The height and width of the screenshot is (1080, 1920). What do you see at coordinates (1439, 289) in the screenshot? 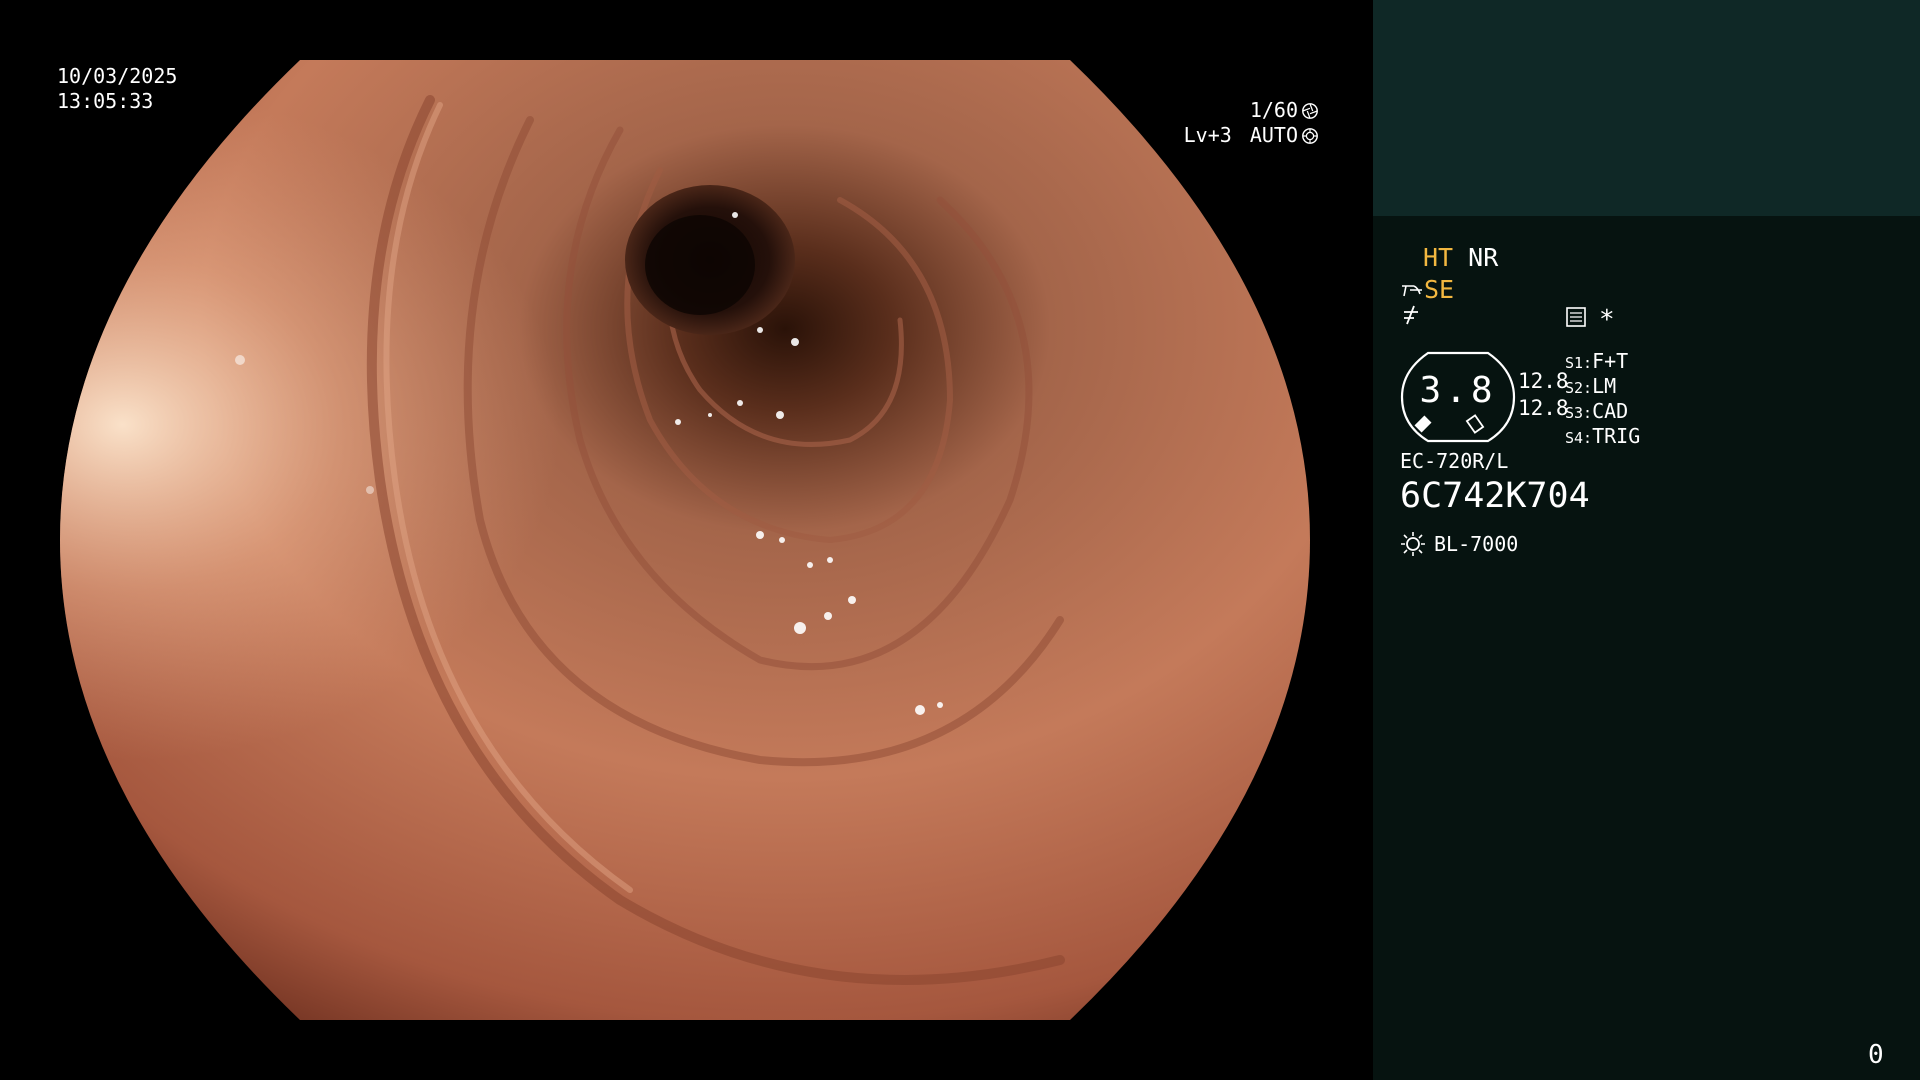
I see `se-label: SE` at bounding box center [1439, 289].